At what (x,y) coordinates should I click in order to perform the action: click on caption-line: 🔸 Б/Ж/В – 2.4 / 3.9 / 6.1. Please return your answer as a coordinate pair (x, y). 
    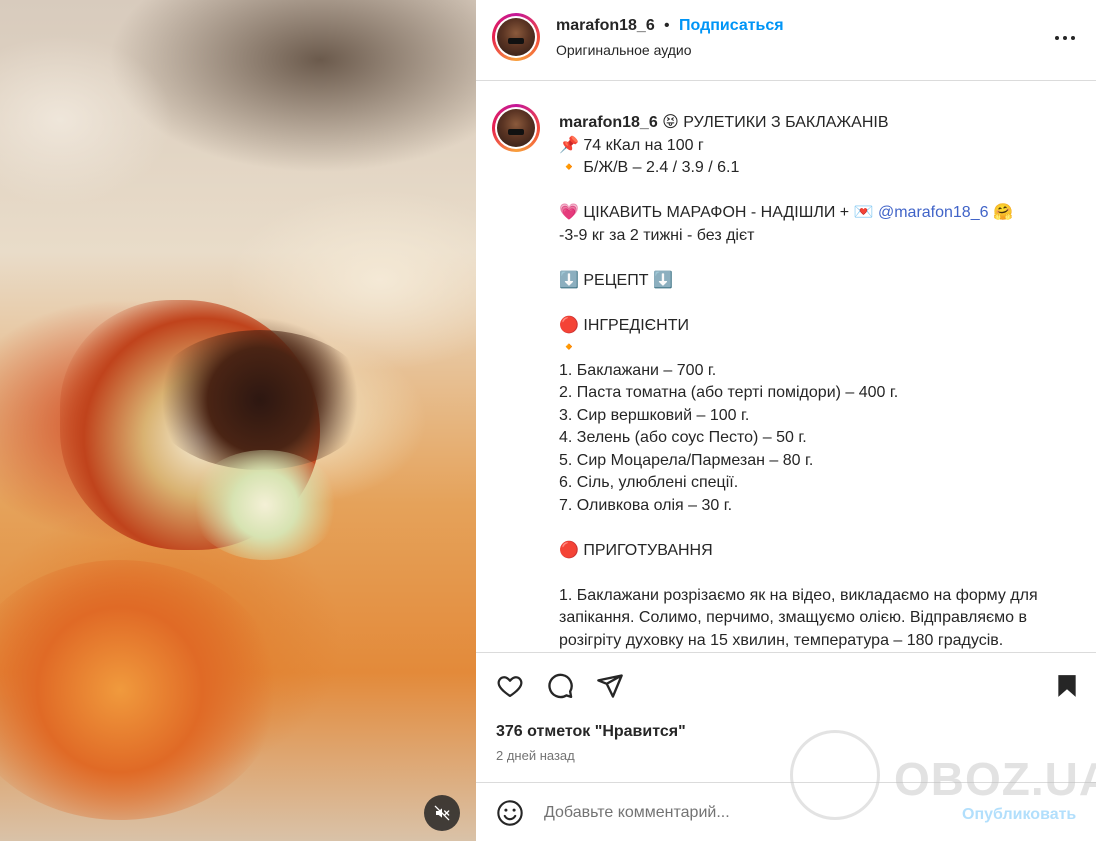
    Looking at the image, I should click on (649, 167).